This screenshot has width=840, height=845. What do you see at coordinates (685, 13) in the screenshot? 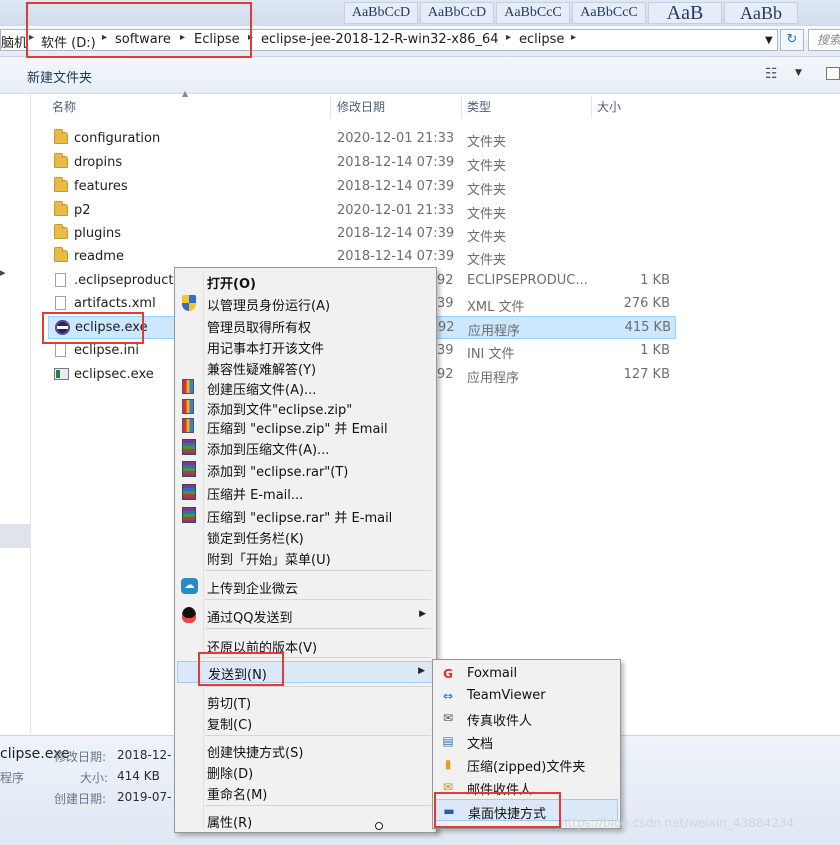
I see `style-sample: AaB` at bounding box center [685, 13].